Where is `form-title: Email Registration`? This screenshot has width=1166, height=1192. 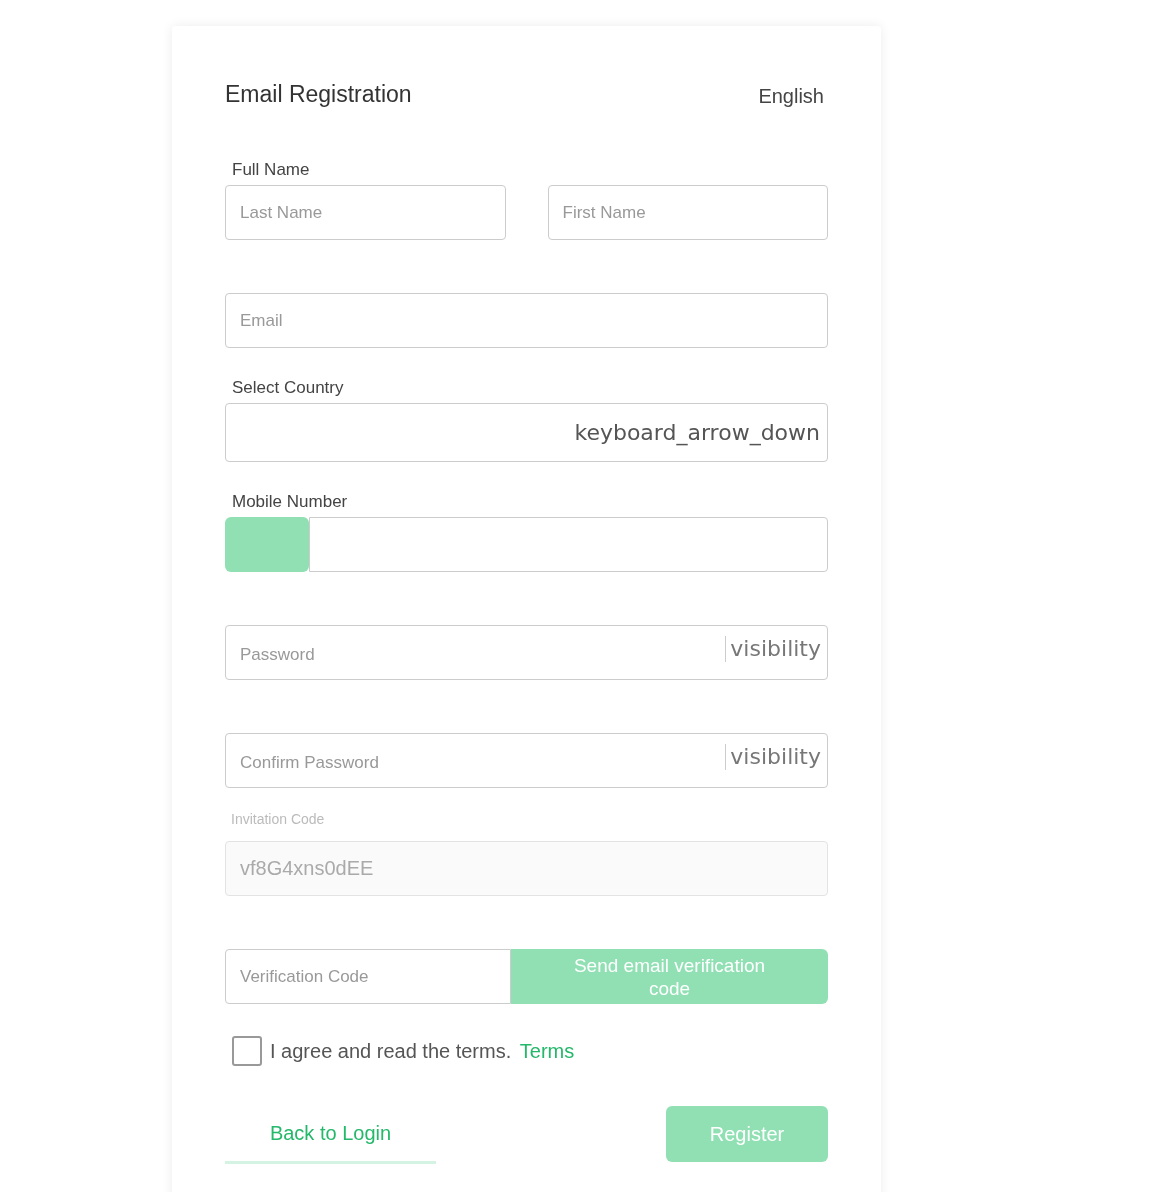 form-title: Email Registration is located at coordinates (318, 94).